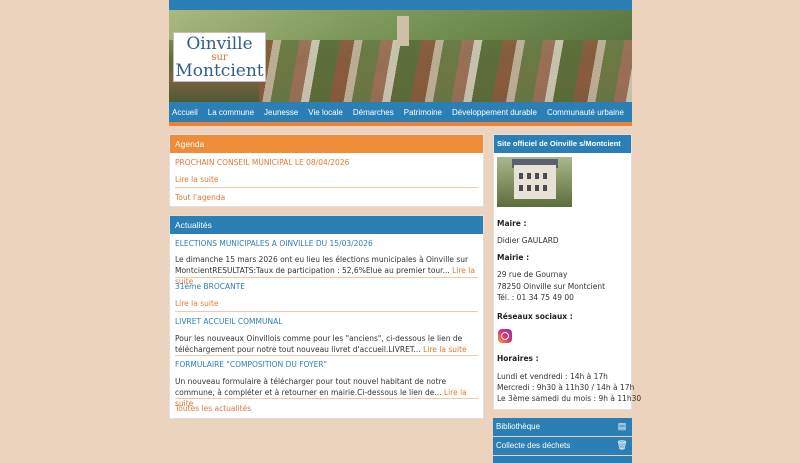 Image resolution: width=800 pixels, height=463 pixels. Describe the element at coordinates (535, 316) in the screenshot. I see `social-label: Réseaux sociaux :` at that location.